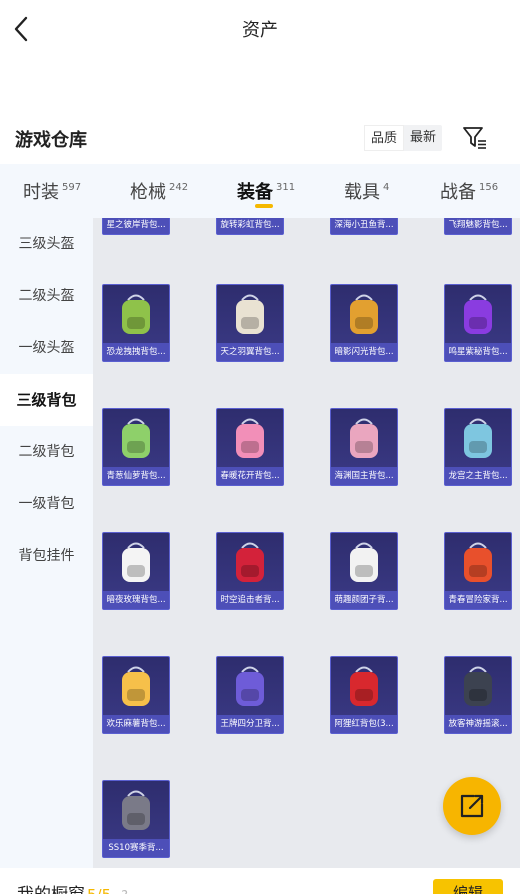  I want to click on tab-label: 枪械, so click(148, 192).